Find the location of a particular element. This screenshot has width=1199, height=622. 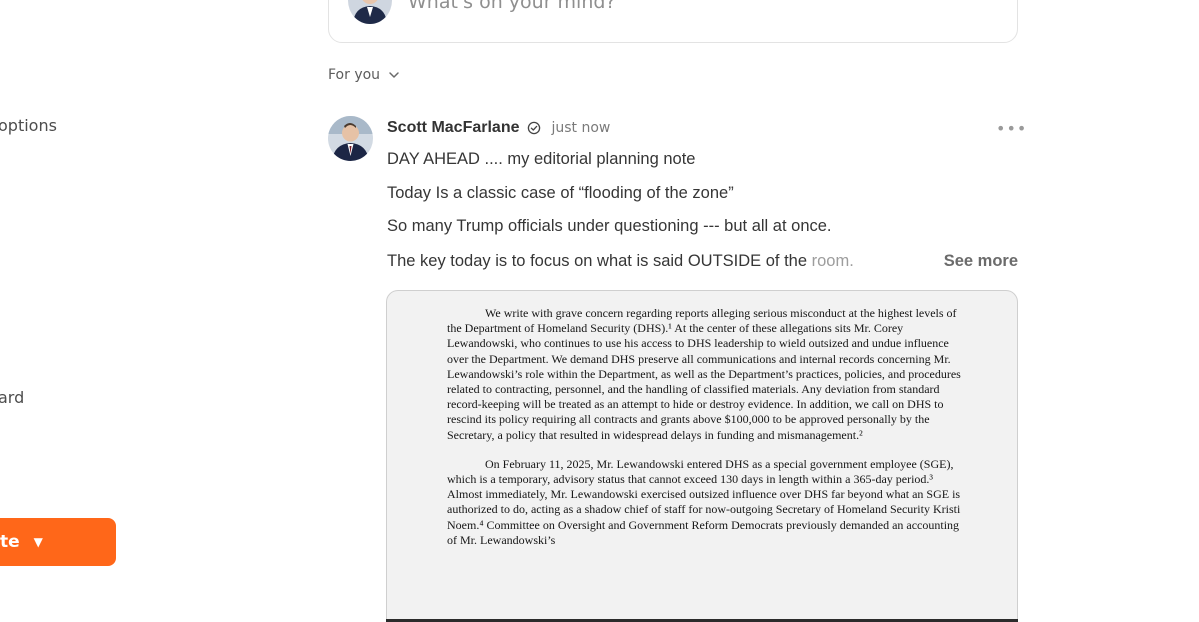

author-name: Scott MacFarlane is located at coordinates (453, 128).